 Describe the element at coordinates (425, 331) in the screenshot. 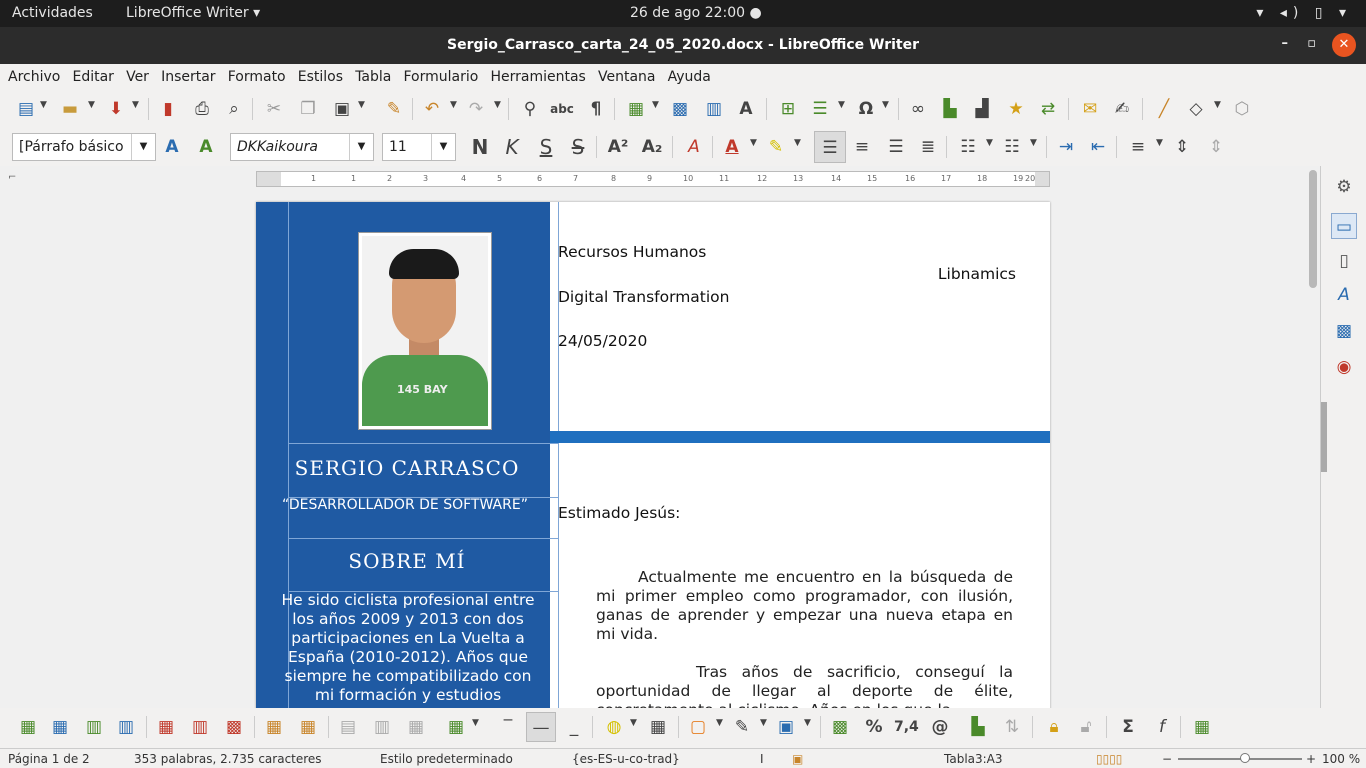

I see `profile-photo: 145 BAY` at that location.